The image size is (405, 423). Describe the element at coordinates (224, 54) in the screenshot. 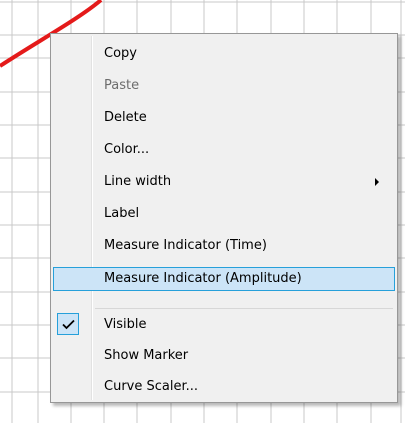

I see `menu-item-copy: Copy` at that location.